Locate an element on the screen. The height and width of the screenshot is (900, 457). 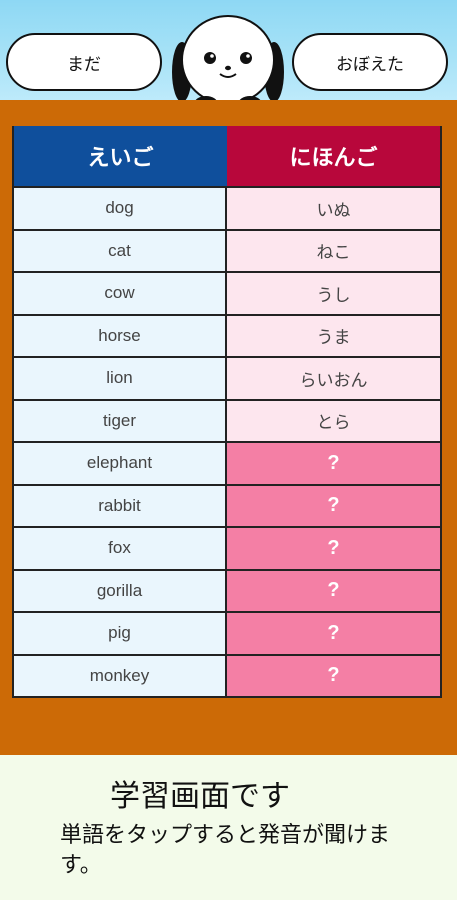
table-row: lion らいおん is located at coordinates (227, 377).